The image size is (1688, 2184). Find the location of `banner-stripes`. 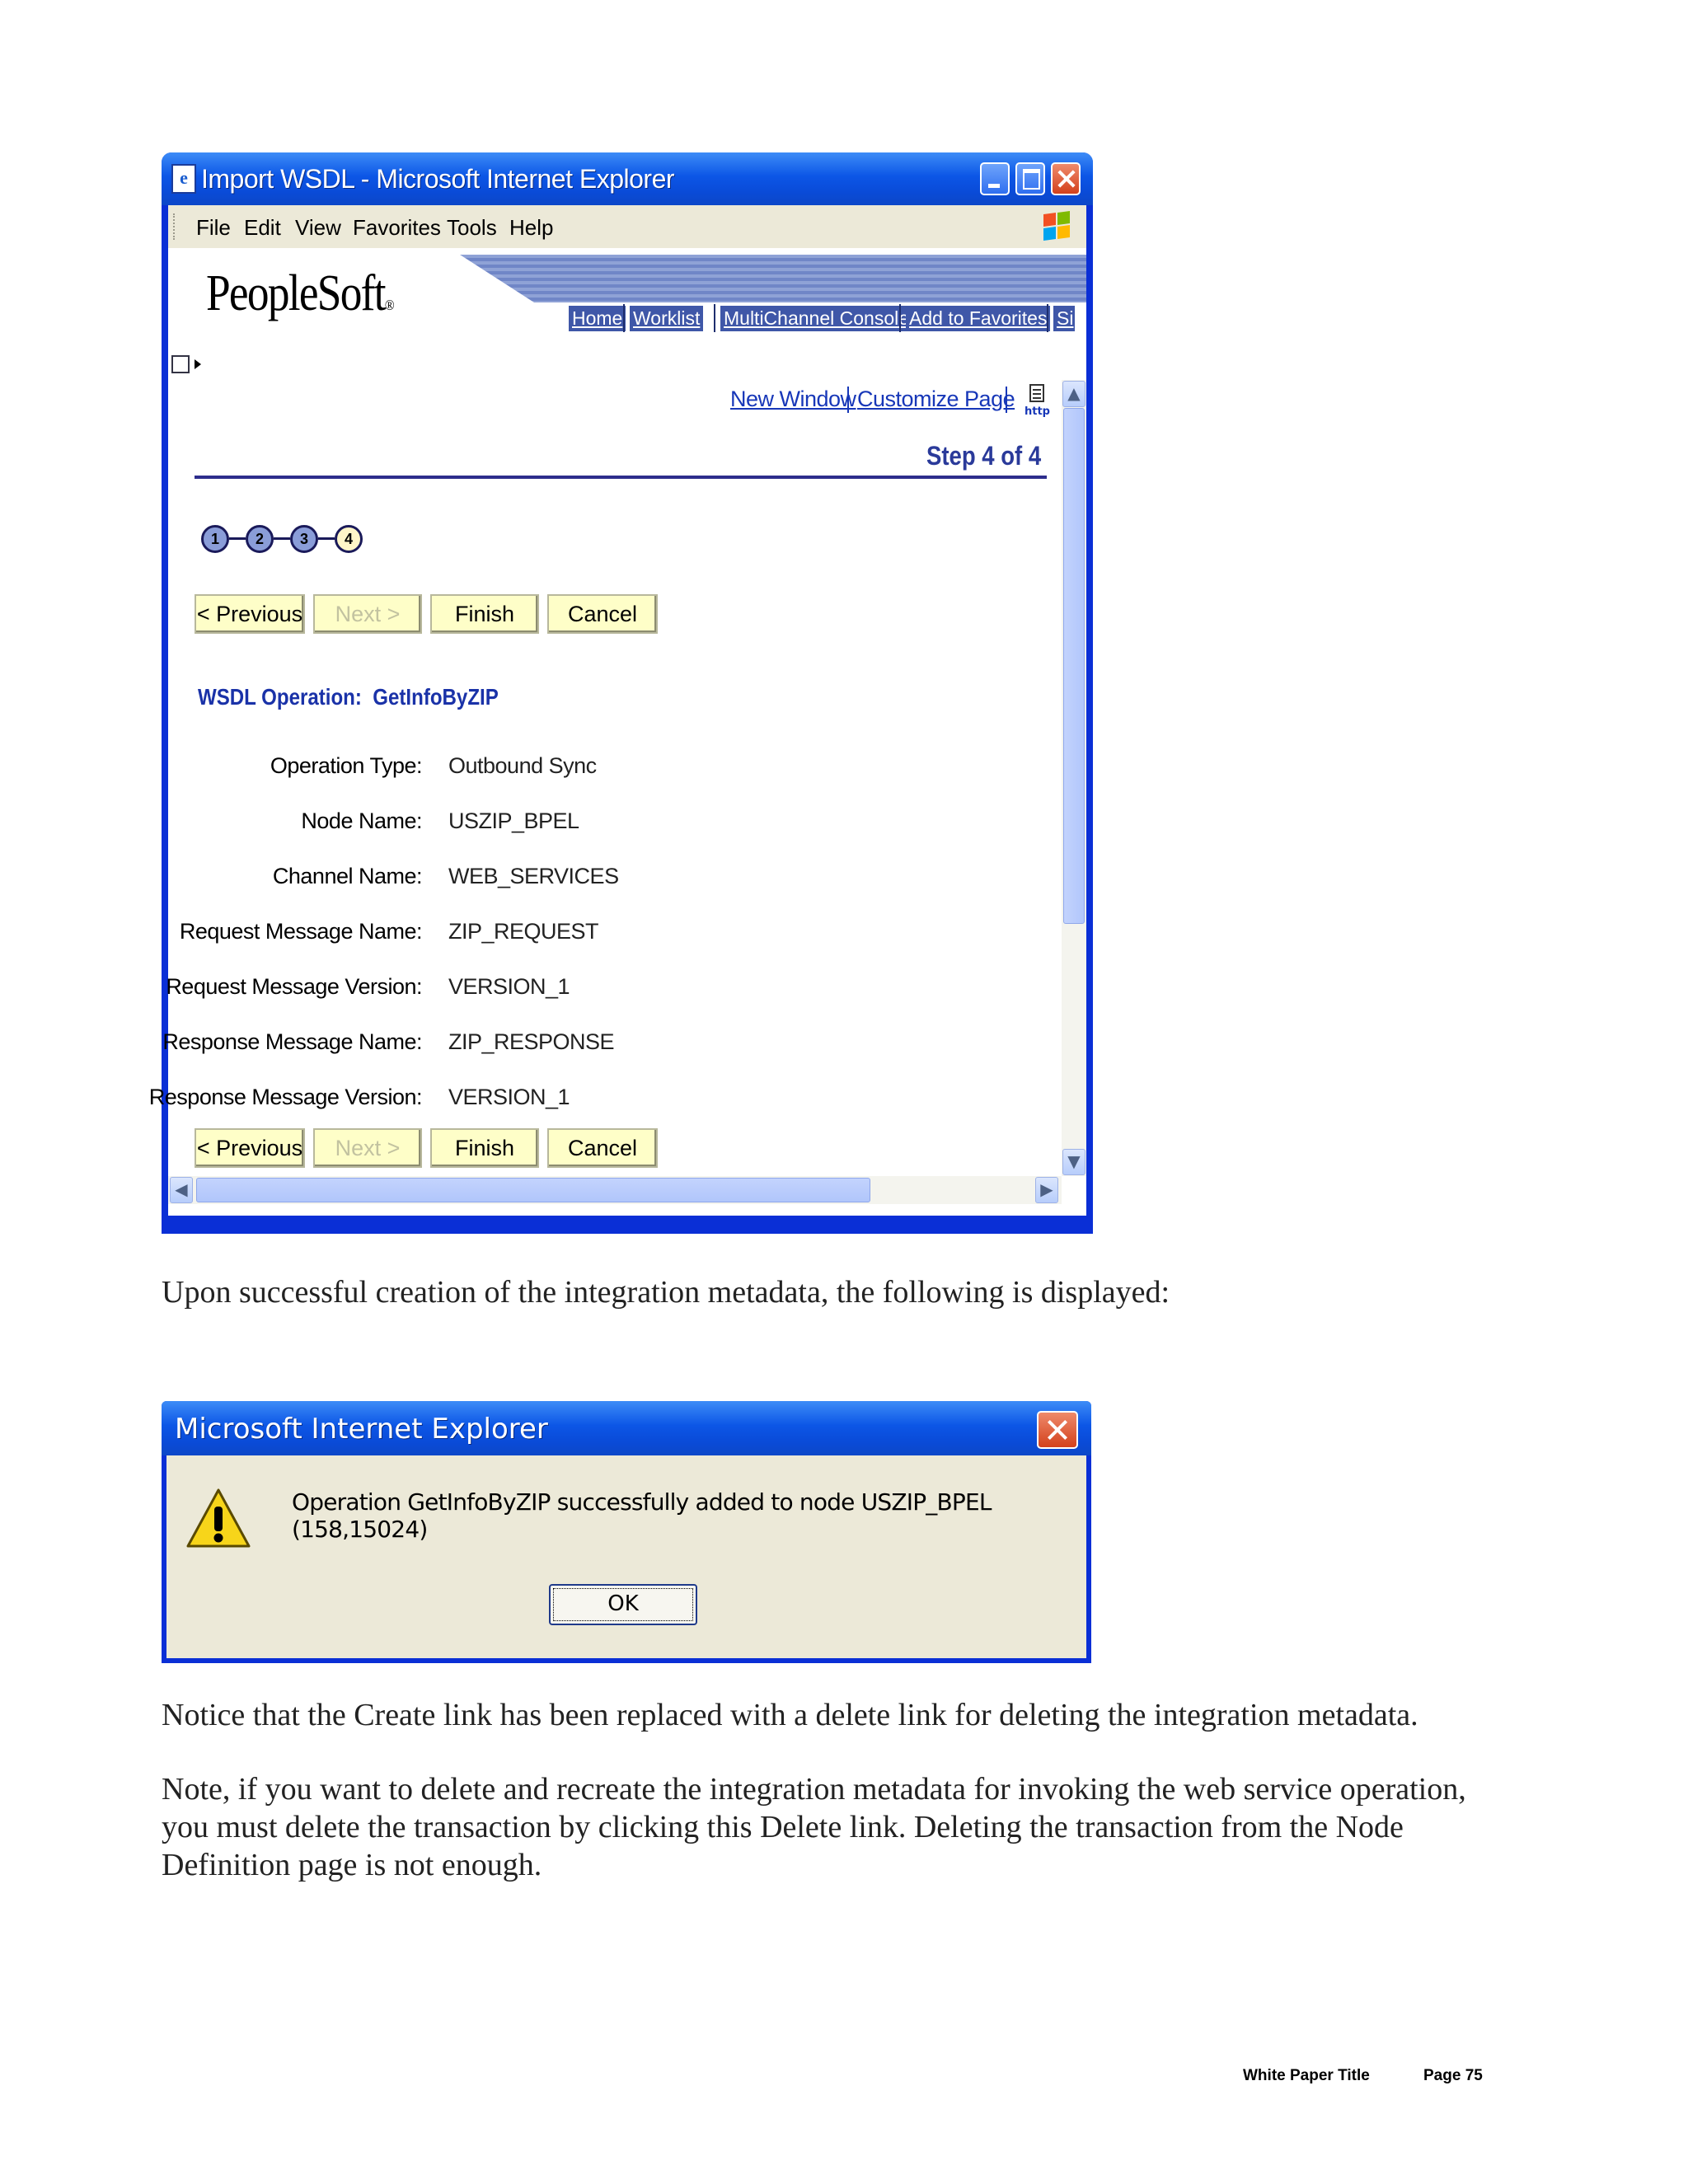

banner-stripes is located at coordinates (773, 278).